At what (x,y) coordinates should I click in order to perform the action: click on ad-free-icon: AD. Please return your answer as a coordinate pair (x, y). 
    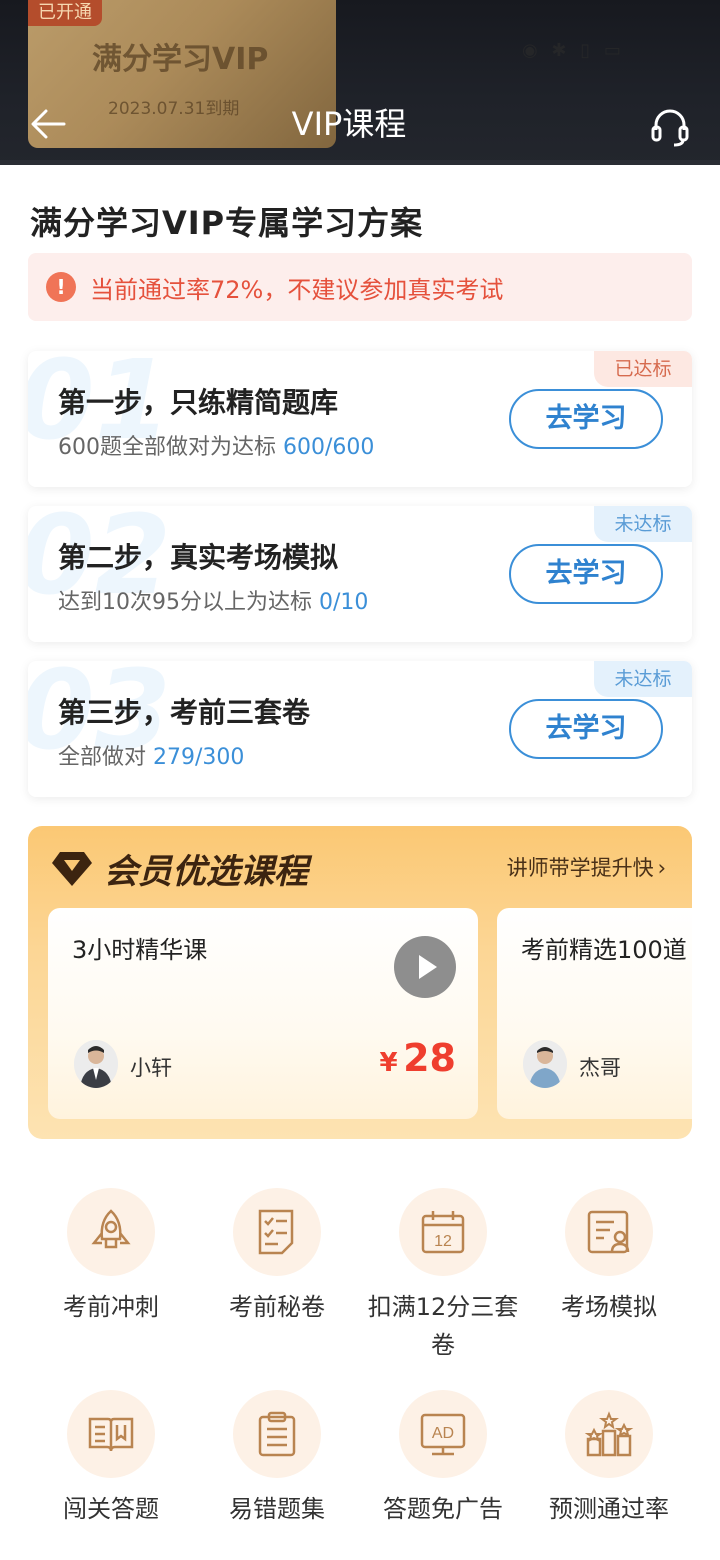
    Looking at the image, I should click on (443, 1434).